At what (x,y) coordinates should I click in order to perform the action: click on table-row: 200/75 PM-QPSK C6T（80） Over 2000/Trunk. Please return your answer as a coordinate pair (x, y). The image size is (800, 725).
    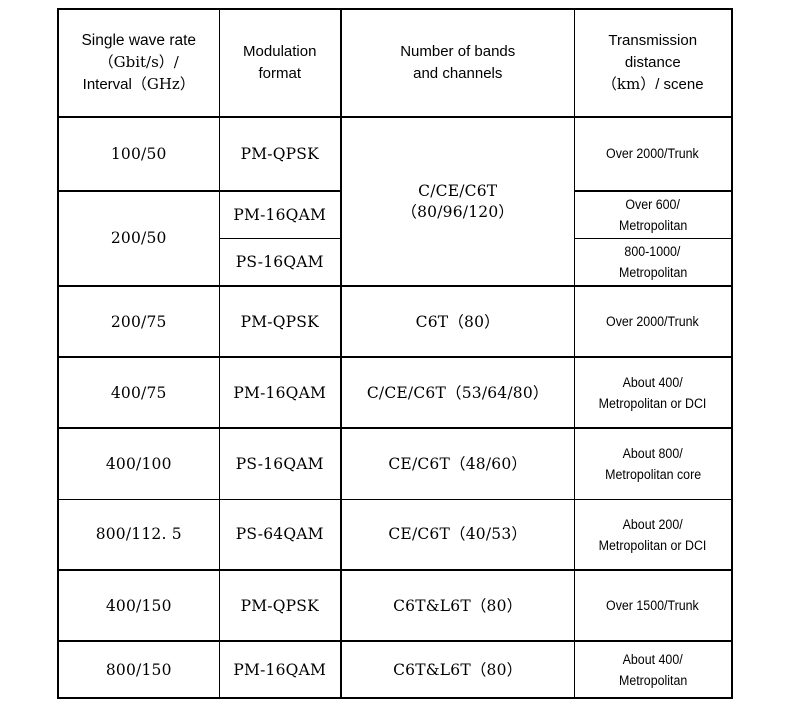
    Looking at the image, I should click on (395, 321).